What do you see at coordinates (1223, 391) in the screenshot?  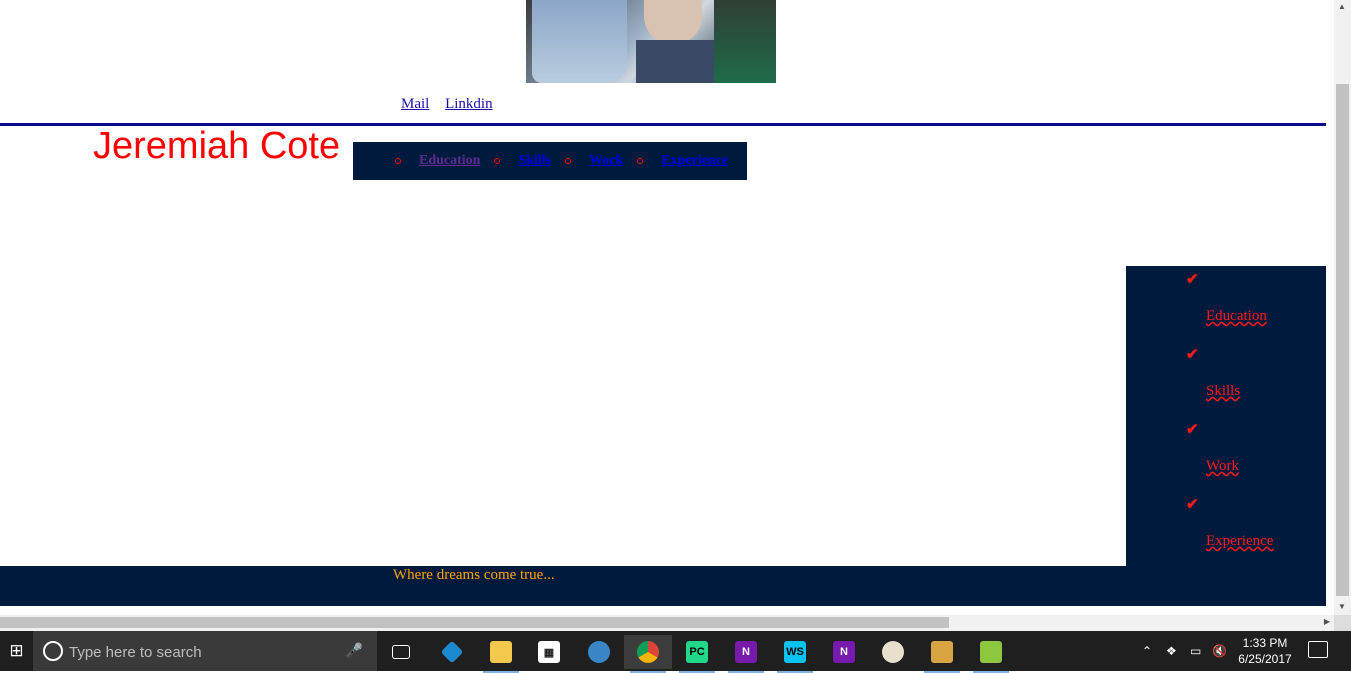 I see `side-nav-link-skills: Skills` at bounding box center [1223, 391].